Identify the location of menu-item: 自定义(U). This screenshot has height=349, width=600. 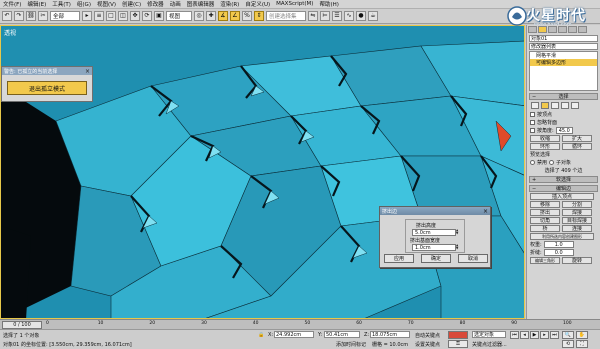
(257, 4).